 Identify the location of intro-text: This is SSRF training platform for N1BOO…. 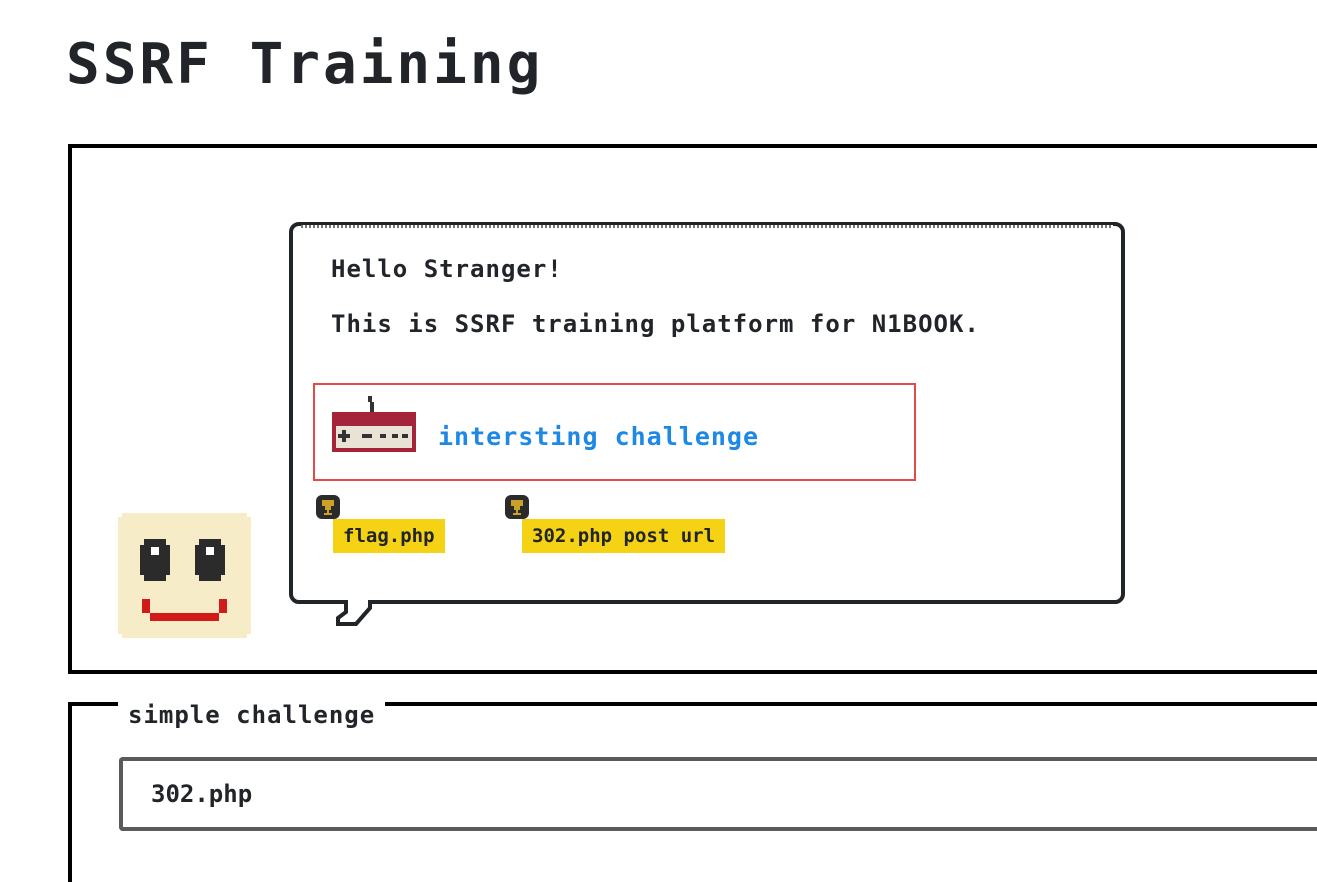
(655, 324).